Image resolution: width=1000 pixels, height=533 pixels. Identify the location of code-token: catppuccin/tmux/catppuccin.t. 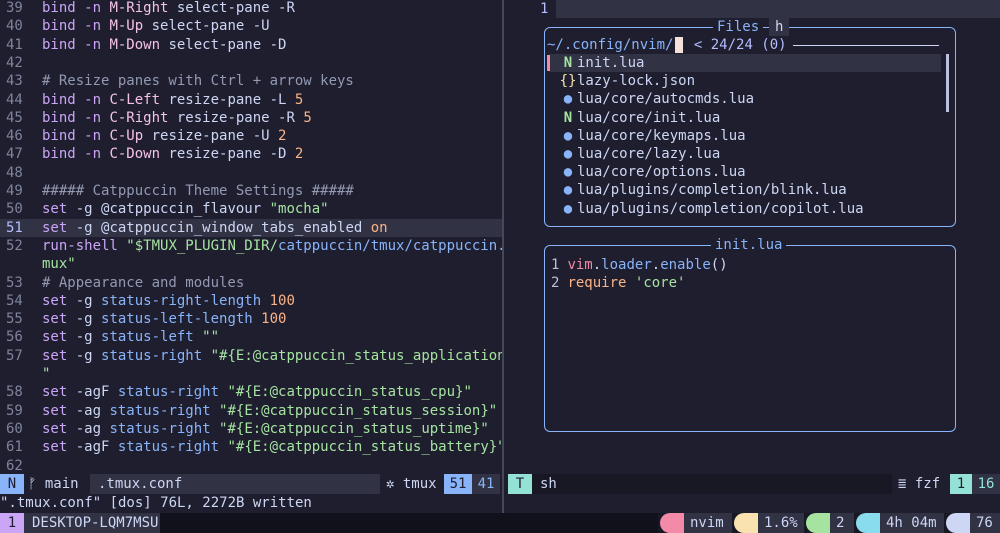
(390, 245).